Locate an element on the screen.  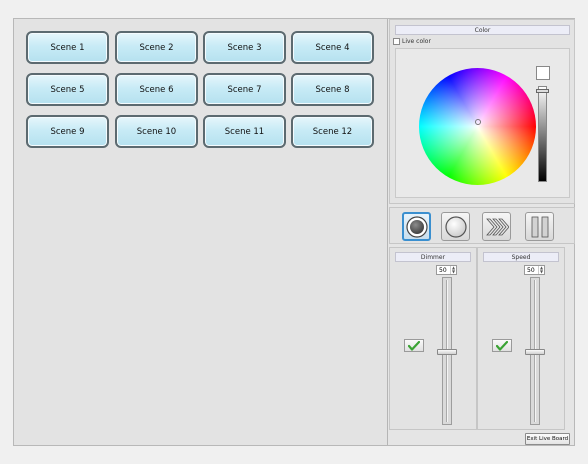
stop-circle-icon is located at coordinates (455, 226).